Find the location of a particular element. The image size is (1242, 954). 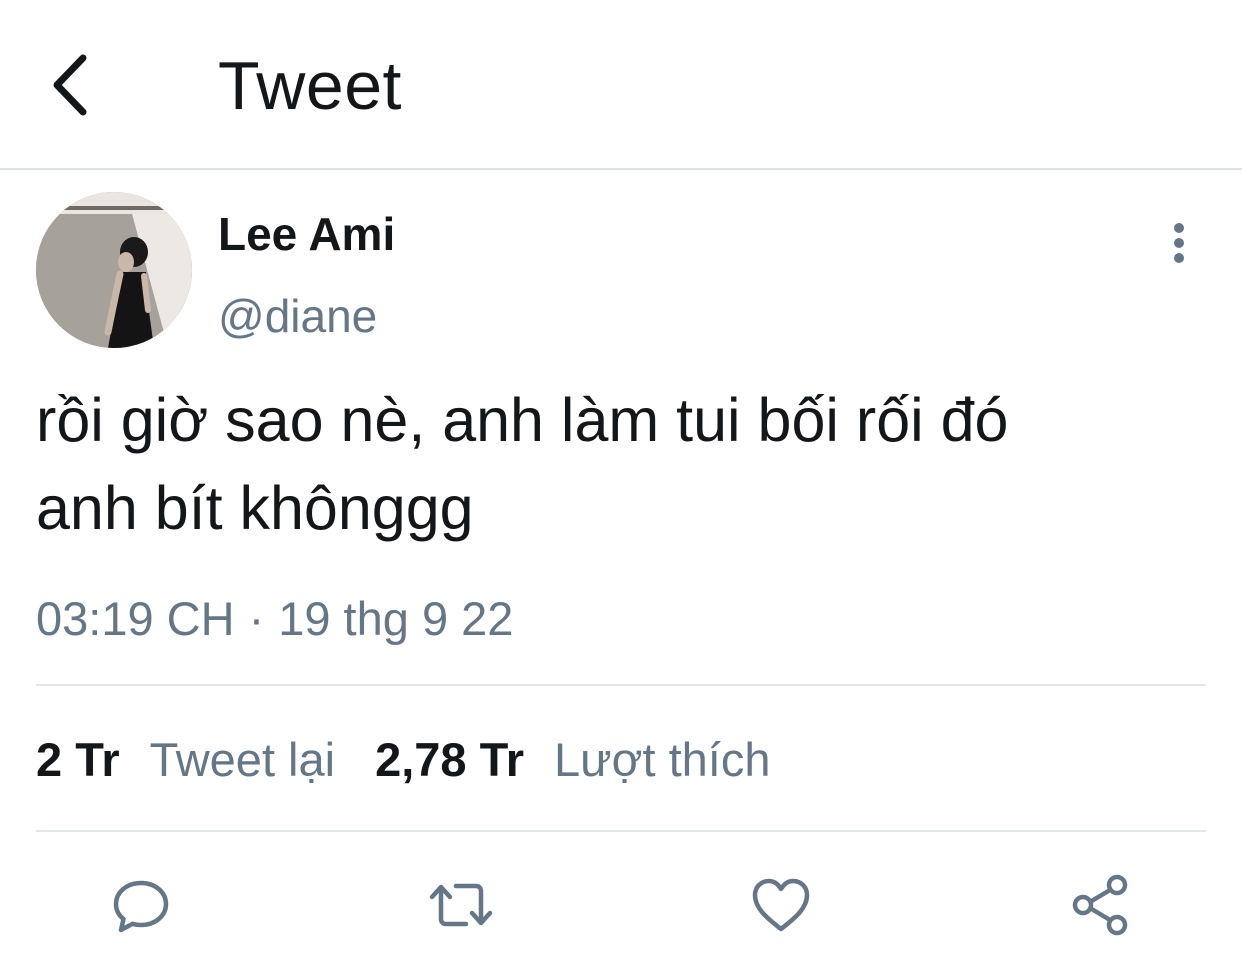

like-stat: 2,78 Tr Lượt thích is located at coordinates (572, 759).